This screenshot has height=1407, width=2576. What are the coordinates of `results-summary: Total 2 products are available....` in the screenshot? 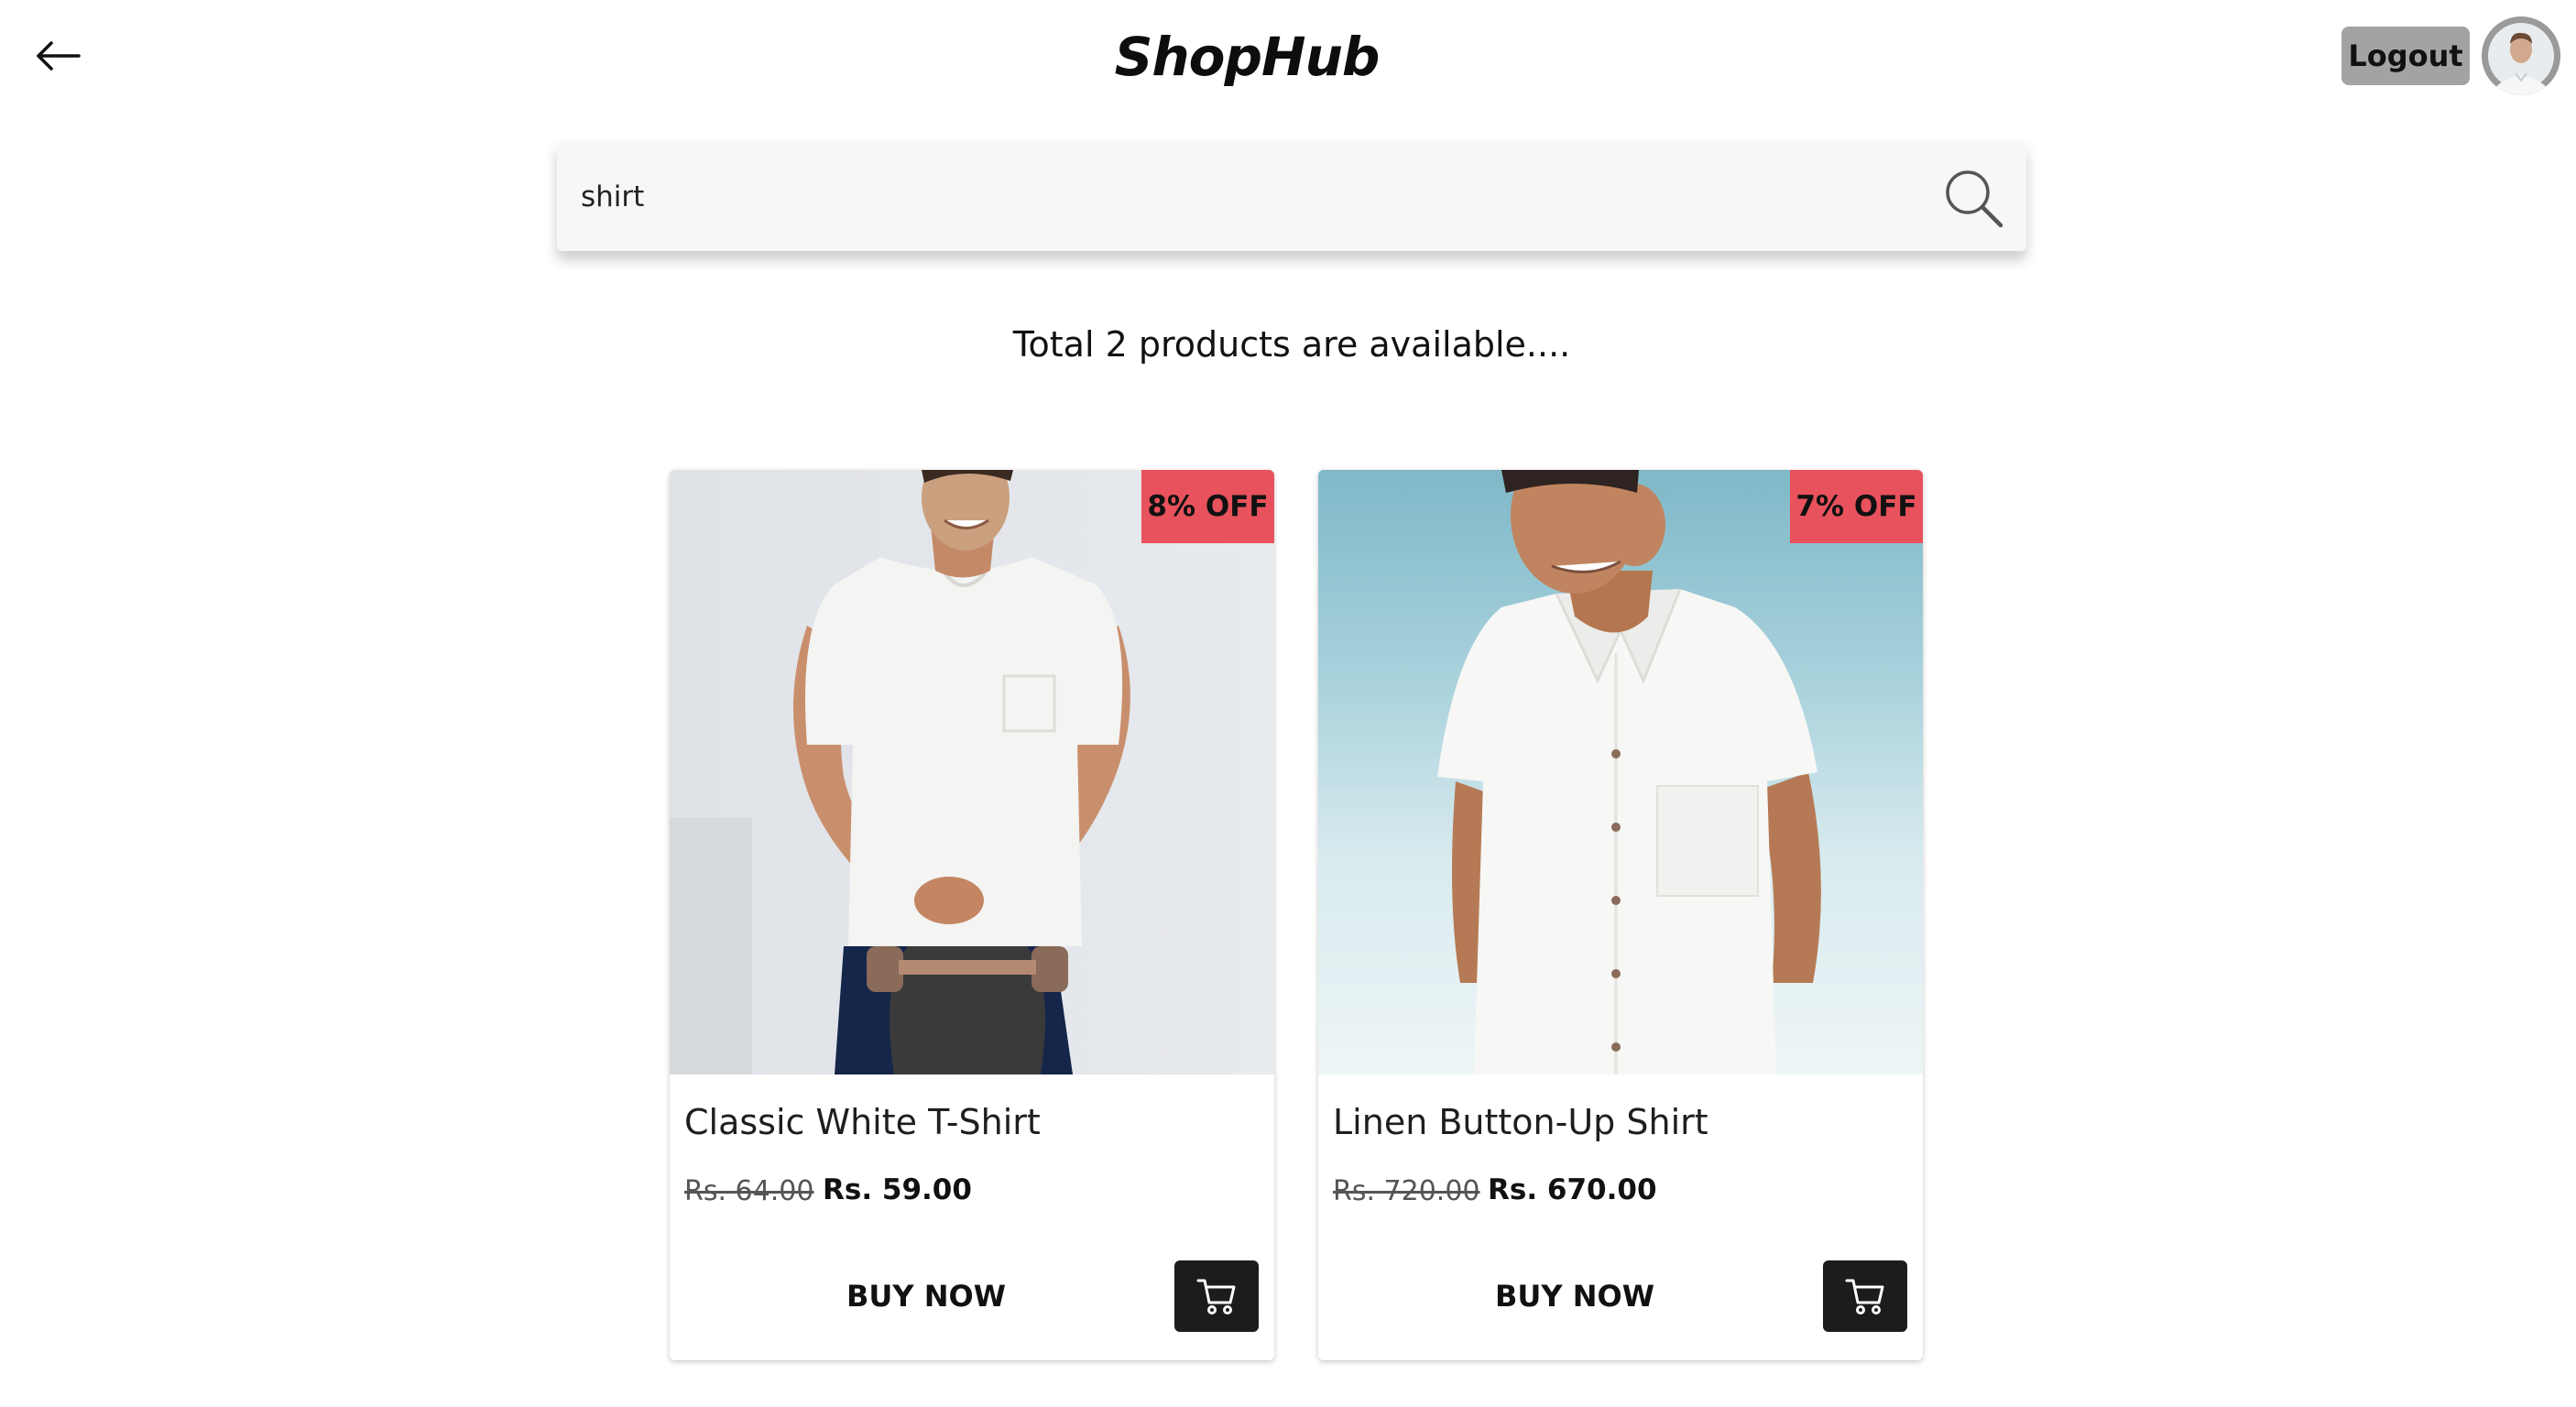 It's located at (1292, 344).